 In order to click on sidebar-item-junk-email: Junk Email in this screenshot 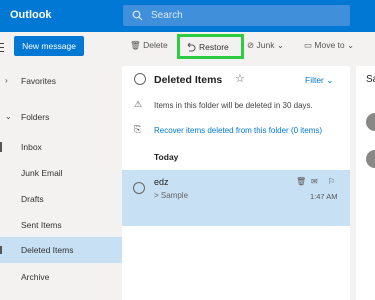, I will do `click(61, 173)`.